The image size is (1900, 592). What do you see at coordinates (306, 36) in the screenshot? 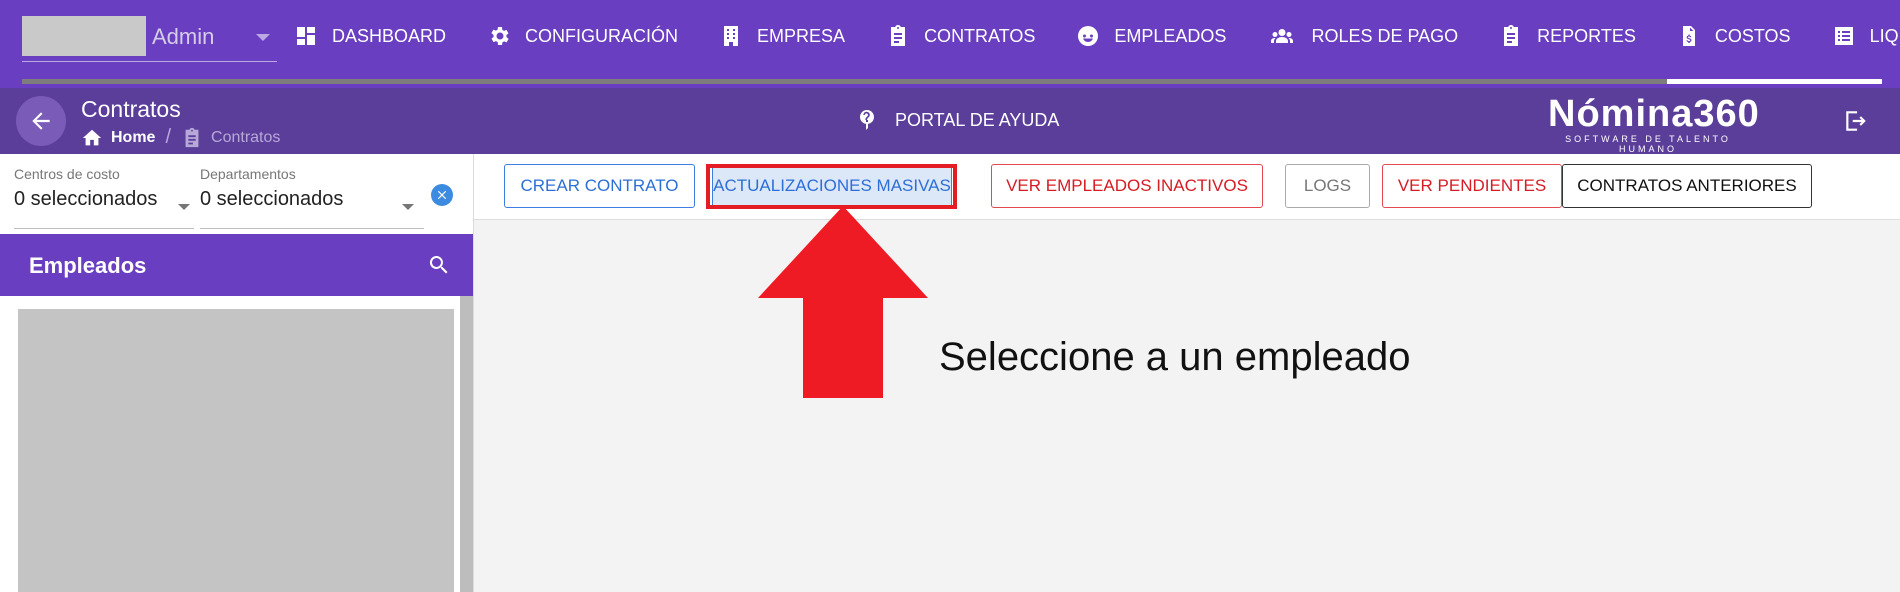
I see `dashboard-icon` at bounding box center [306, 36].